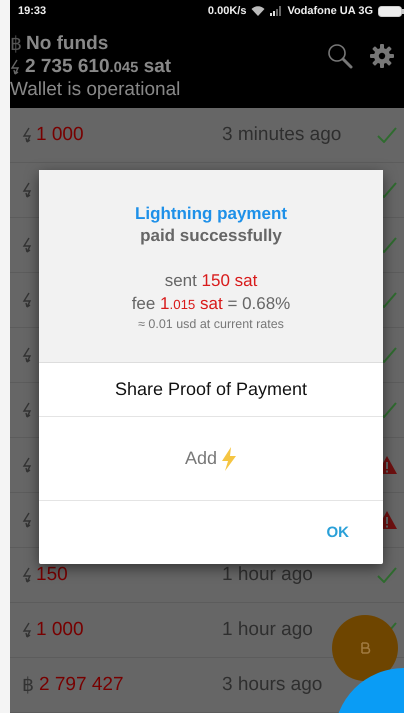 The image size is (404, 713). What do you see at coordinates (276, 11) in the screenshot?
I see `signal-icon` at bounding box center [276, 11].